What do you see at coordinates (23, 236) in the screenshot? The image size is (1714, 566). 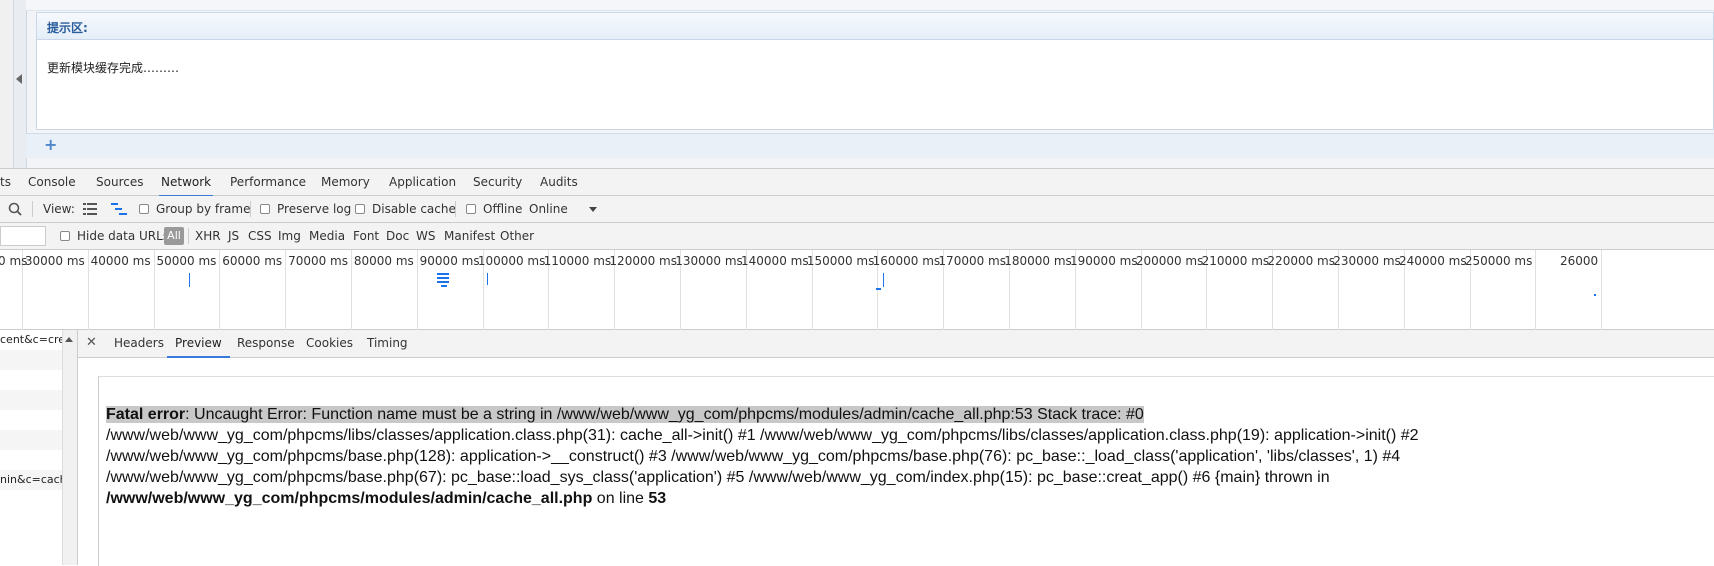 I see `filter-input` at bounding box center [23, 236].